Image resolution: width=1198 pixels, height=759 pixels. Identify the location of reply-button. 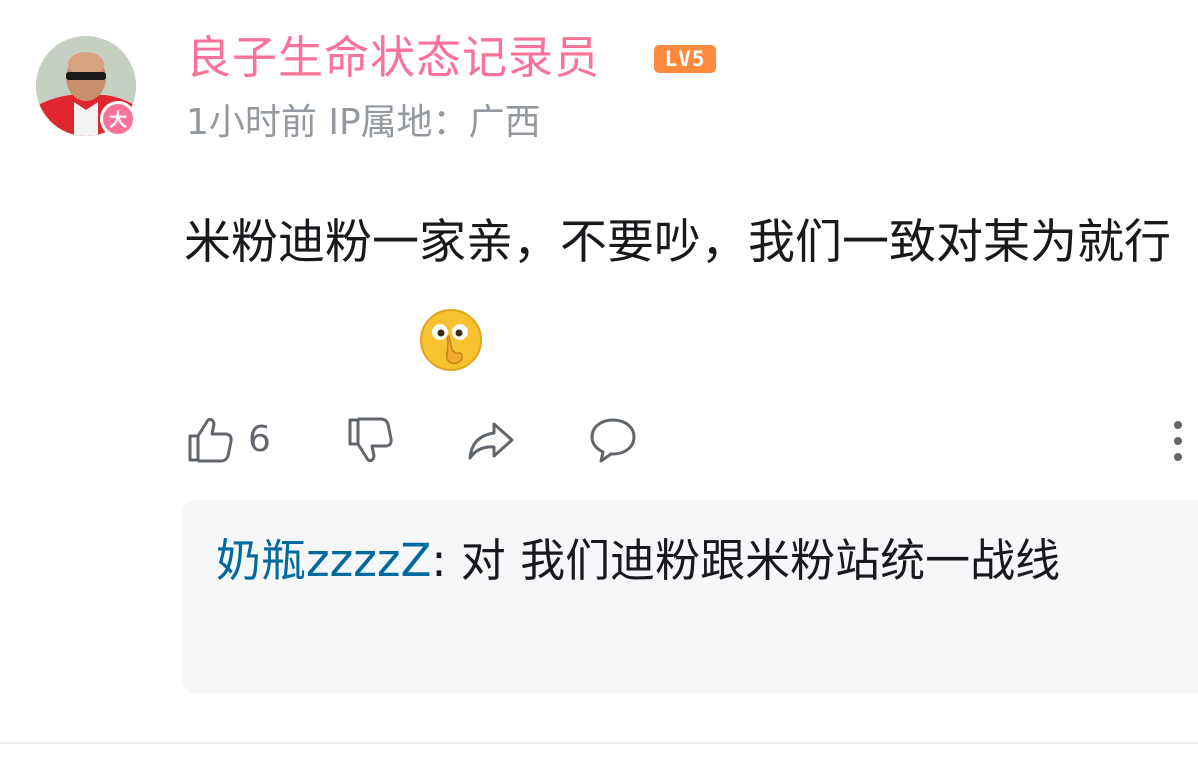
(613, 440).